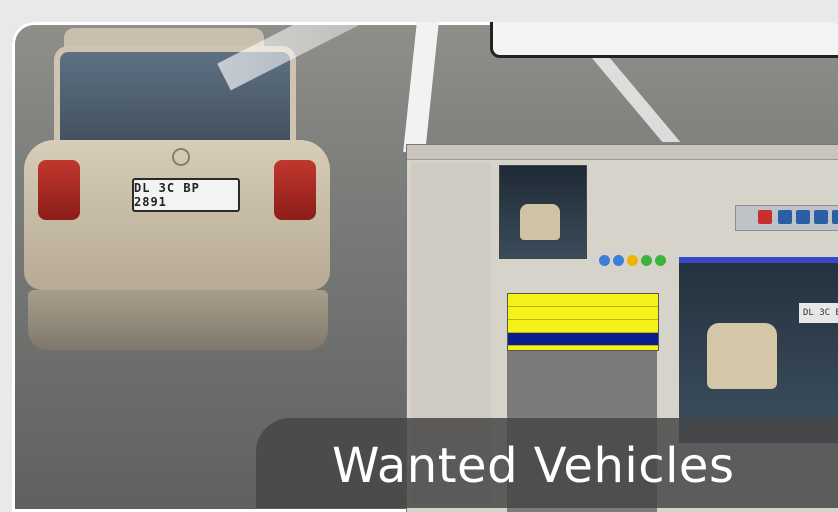 This screenshot has height=512, width=838. I want to click on video-feed: DL 3C BP, so click(758, 350).